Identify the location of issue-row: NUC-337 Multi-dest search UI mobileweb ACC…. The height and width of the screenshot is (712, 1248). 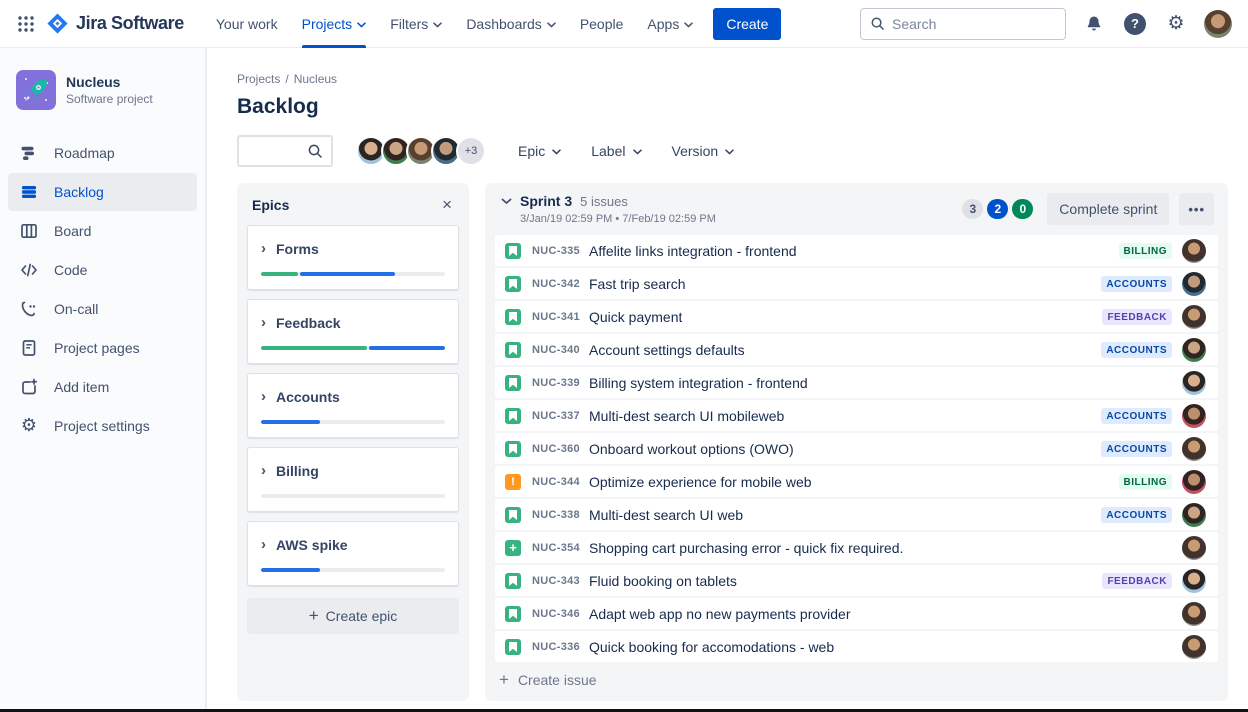
(856, 415).